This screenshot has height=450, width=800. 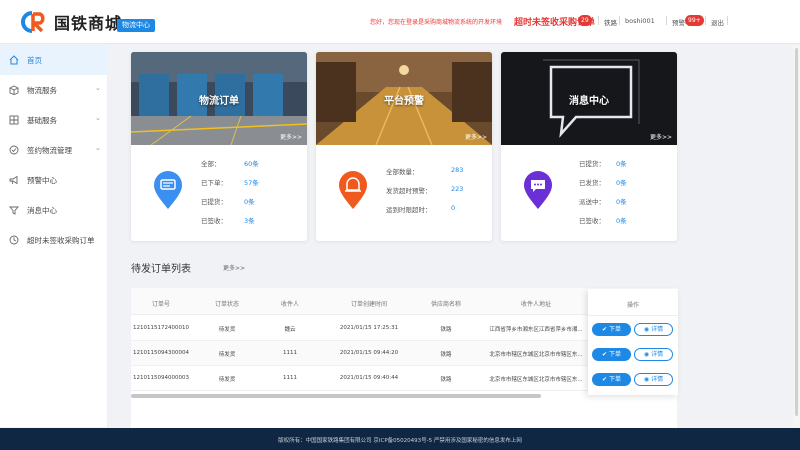 I want to click on brand-logo-icon, so click(x=33, y=22).